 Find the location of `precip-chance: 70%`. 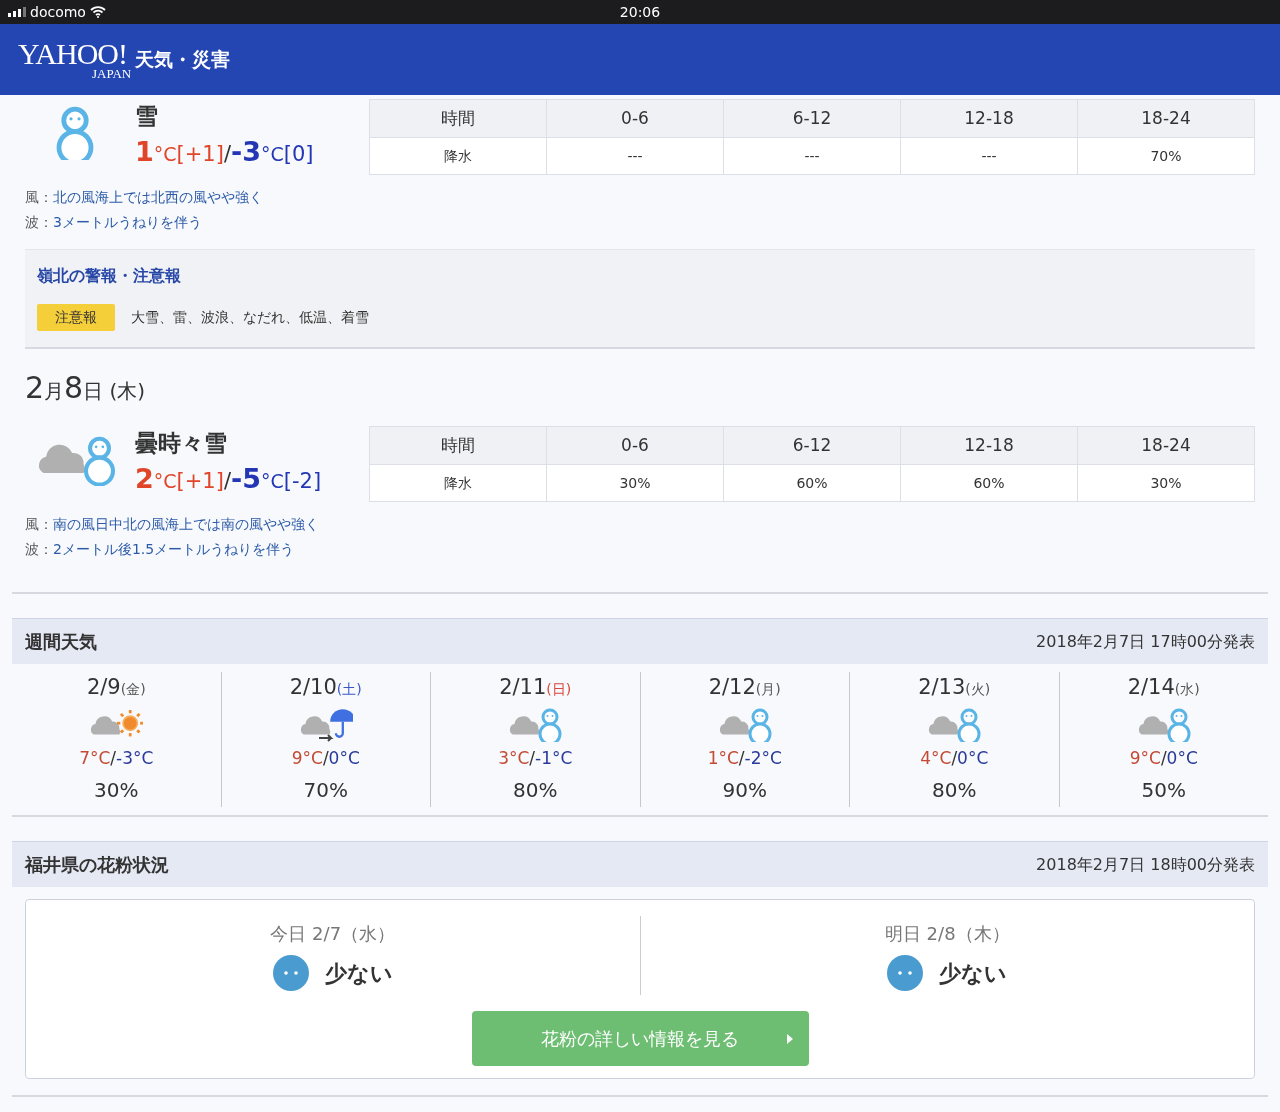

precip-chance: 70% is located at coordinates (325, 790).